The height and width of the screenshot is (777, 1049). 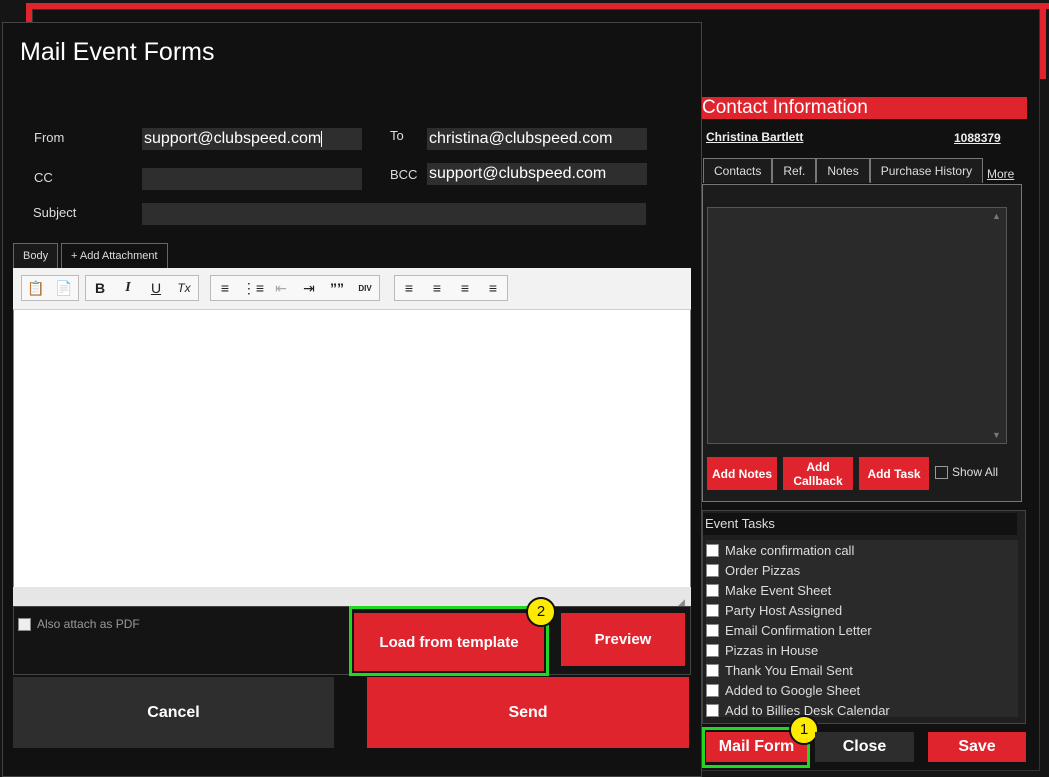 What do you see at coordinates (772, 650) in the screenshot?
I see `task-label: Pizzas in House` at bounding box center [772, 650].